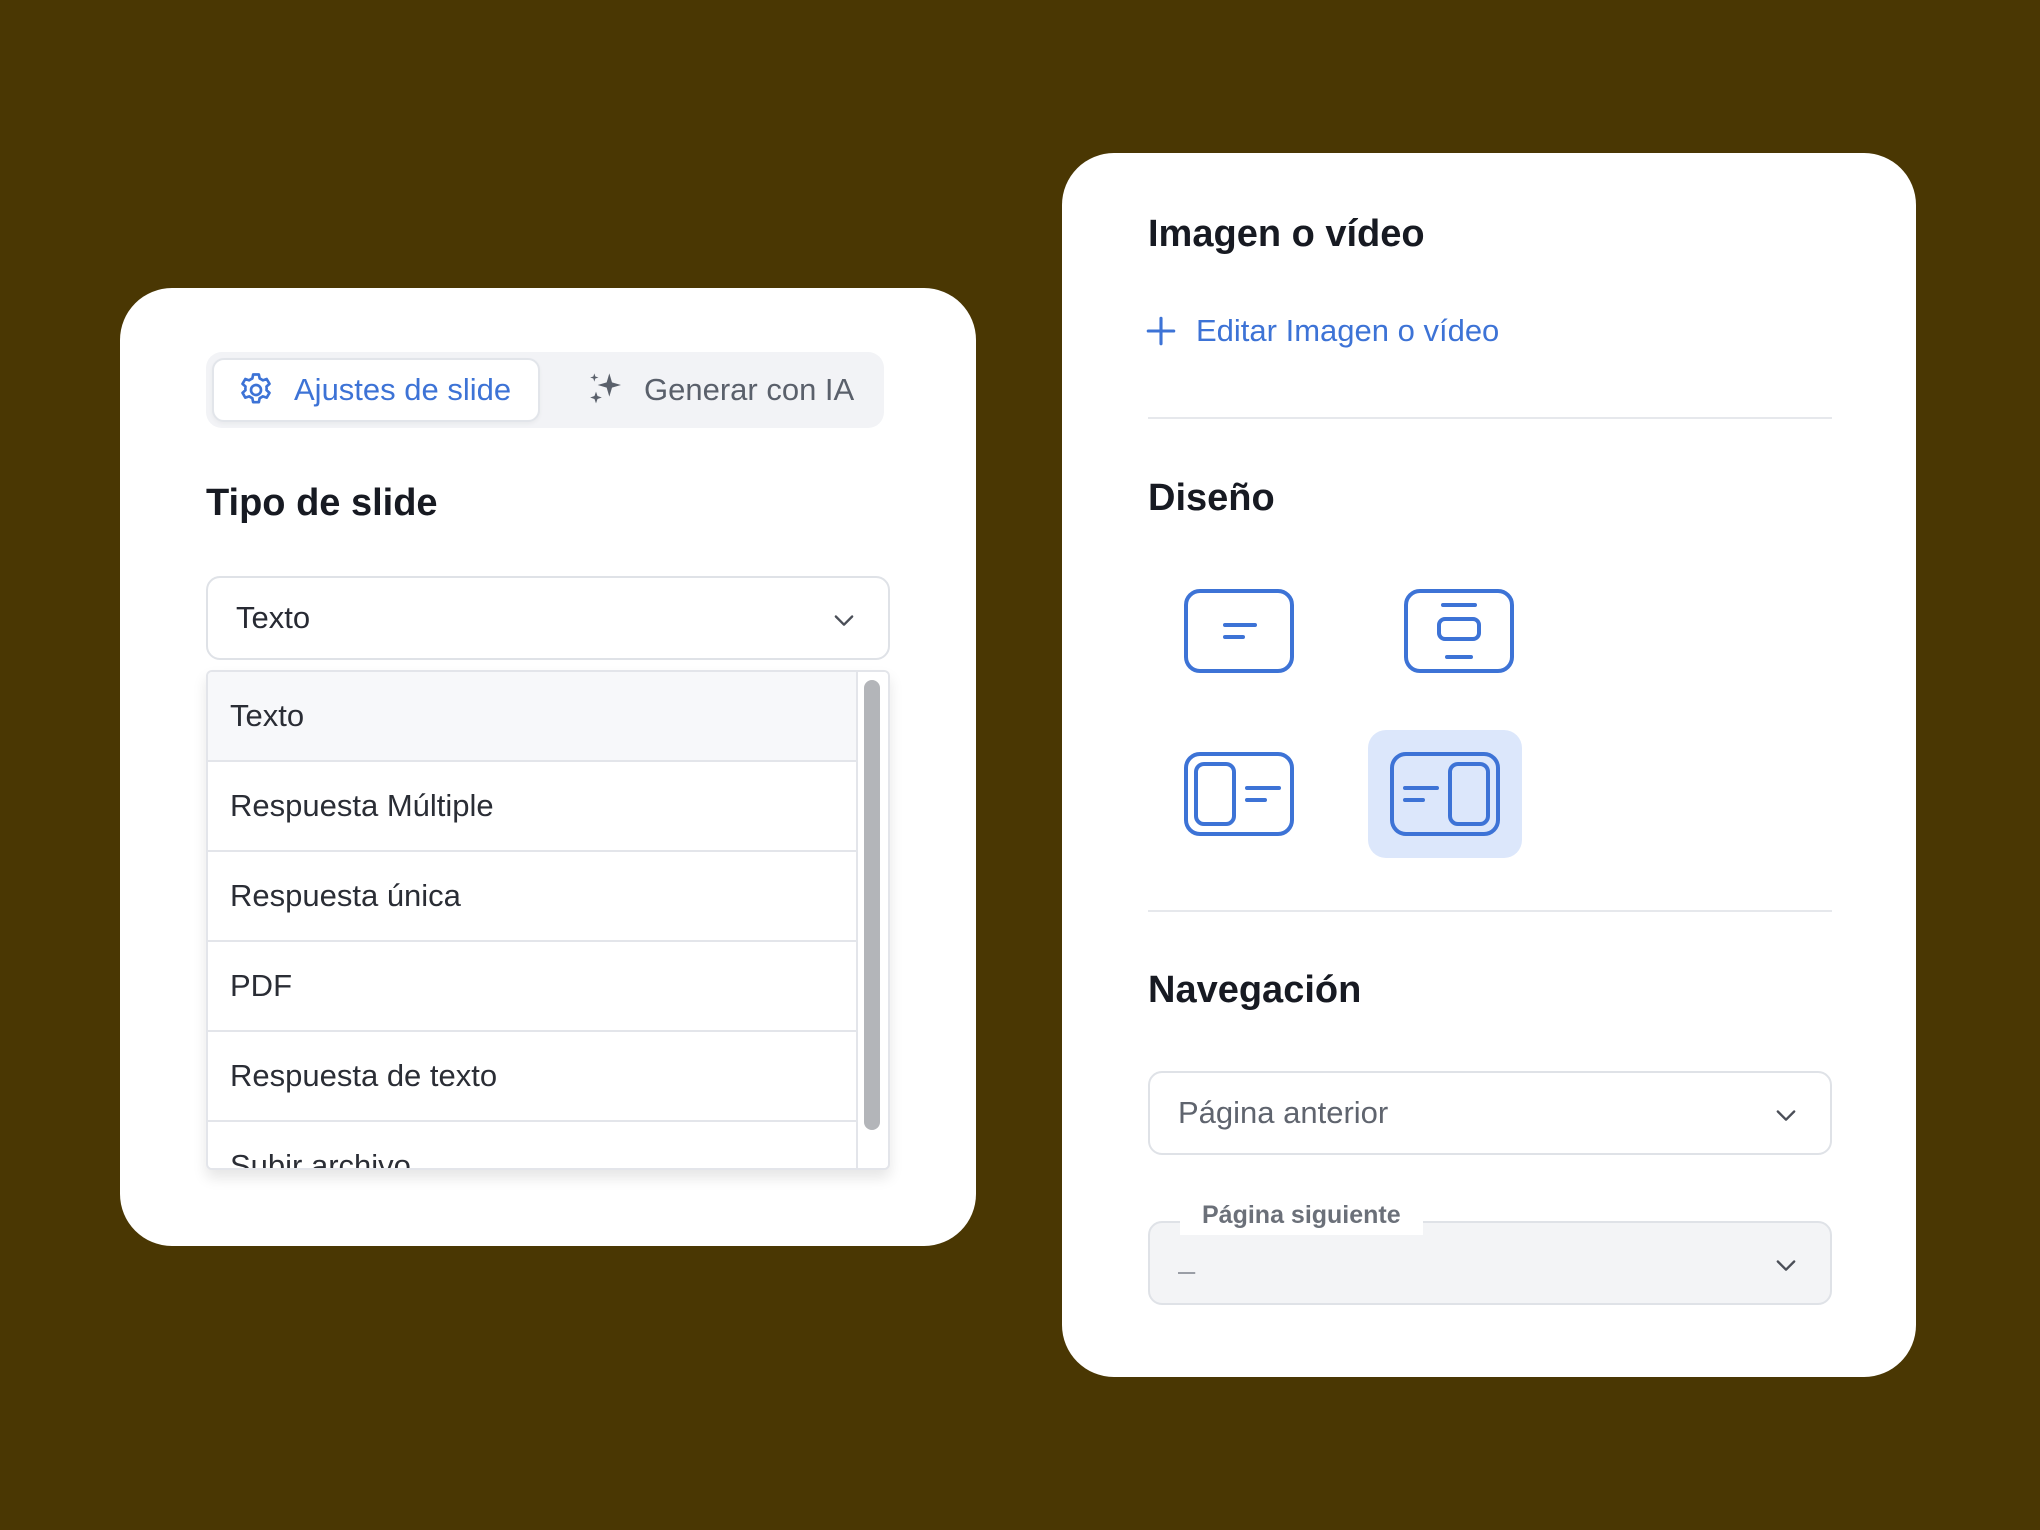  I want to click on option-respuesta-de-texto: Respuesta de texto, so click(533, 1077).